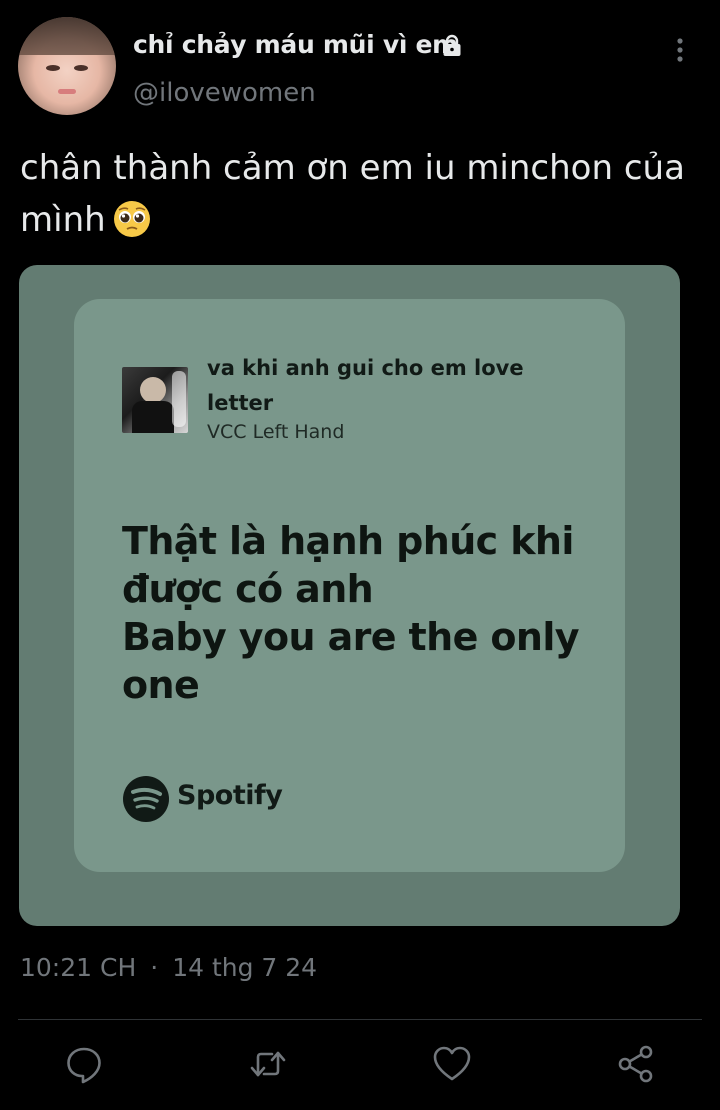 The width and height of the screenshot is (720, 1110). I want to click on tweet-time: 10:21 CH, so click(78, 967).